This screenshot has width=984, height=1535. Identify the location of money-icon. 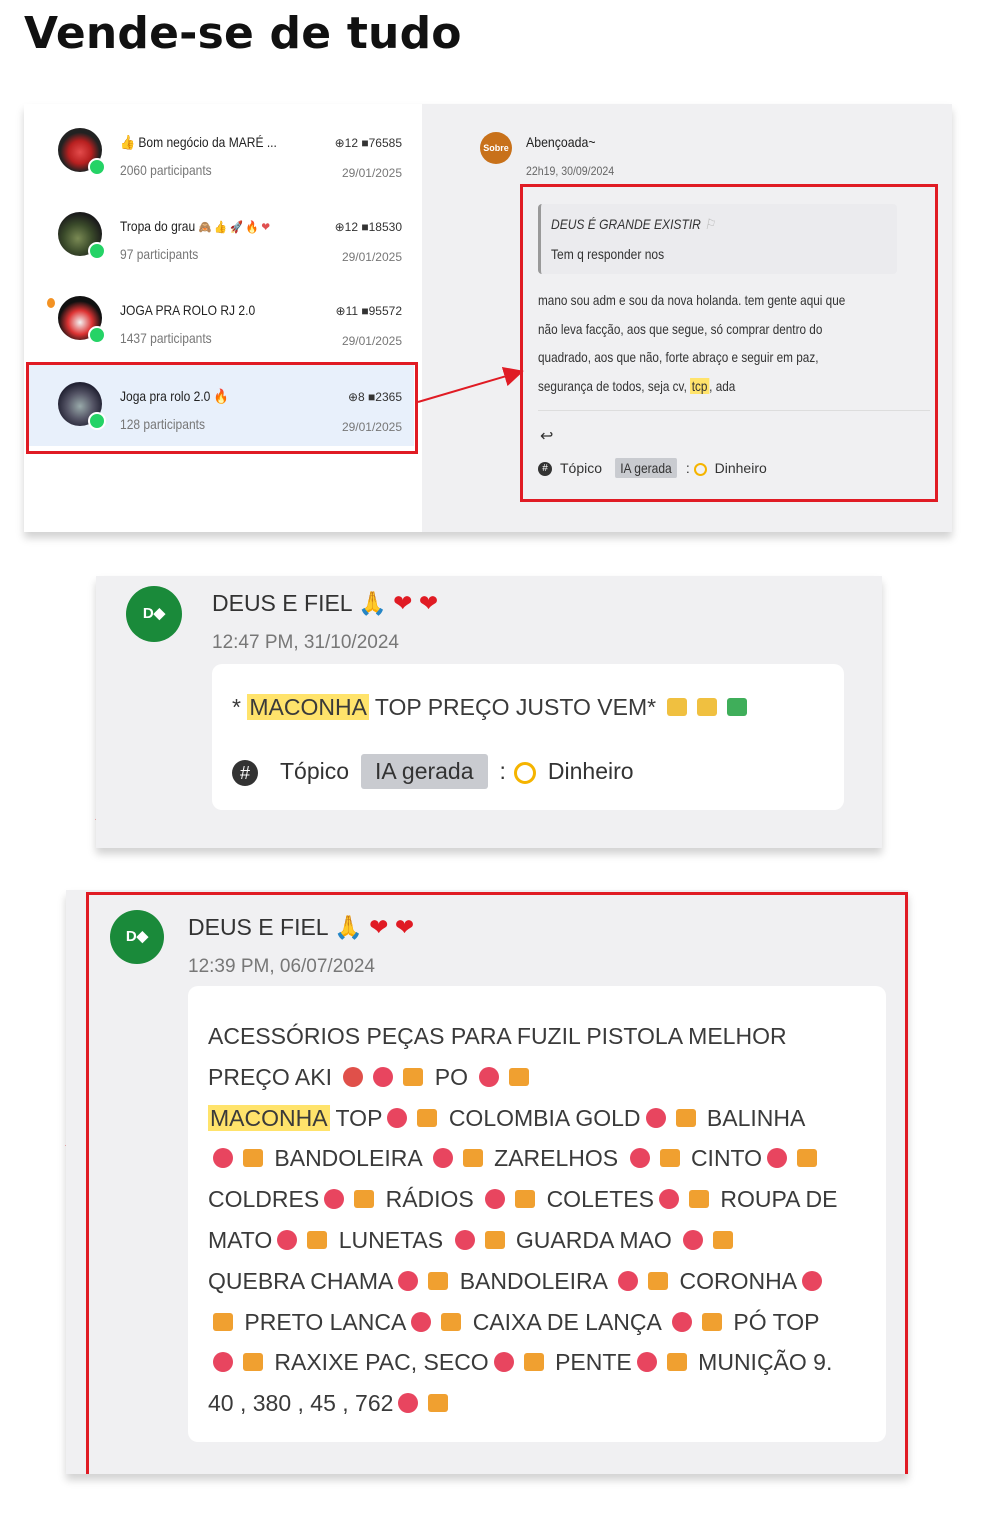
(737, 706).